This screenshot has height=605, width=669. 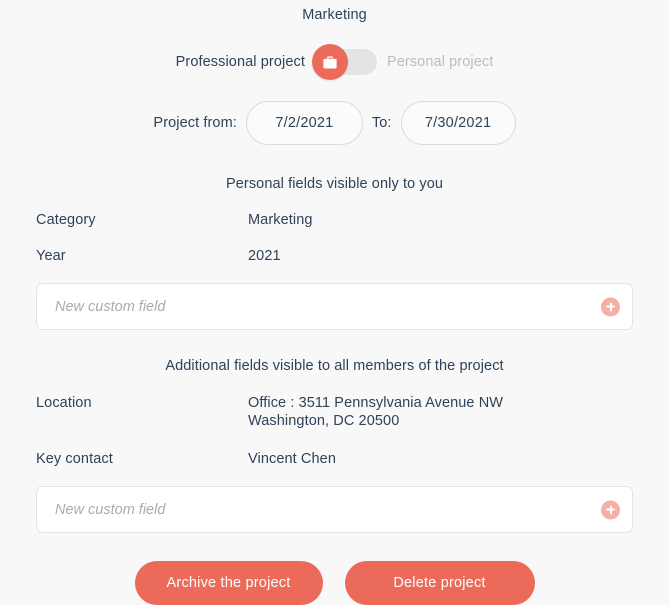 I want to click on project-to-date-input: 7/30/2021, so click(x=458, y=123).